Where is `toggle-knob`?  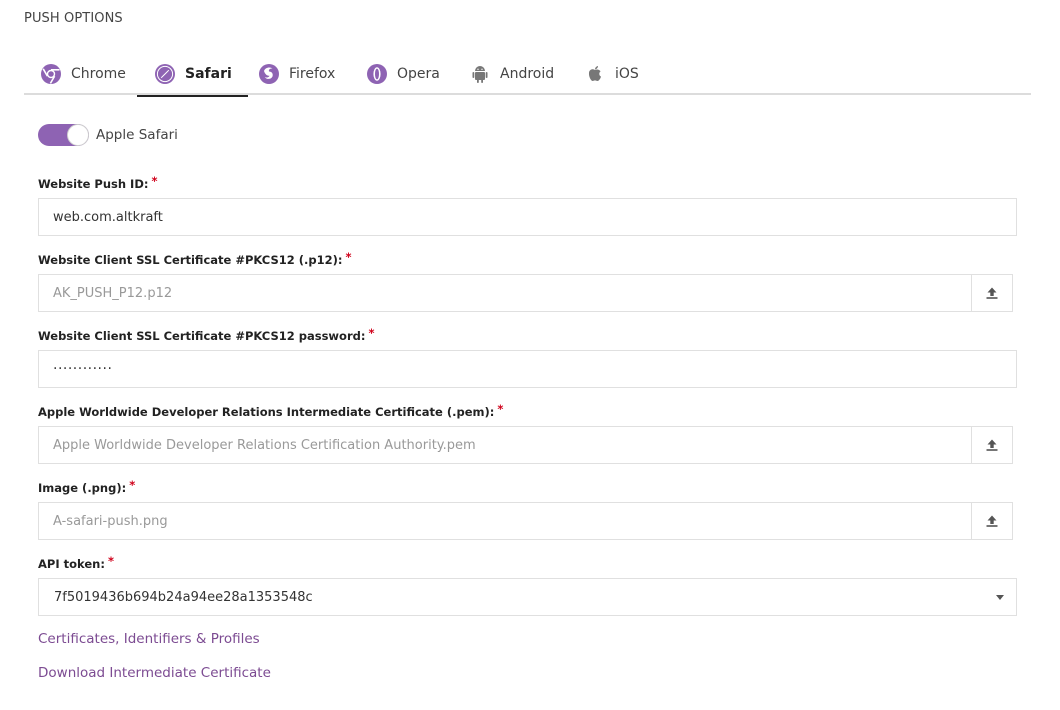 toggle-knob is located at coordinates (78, 135).